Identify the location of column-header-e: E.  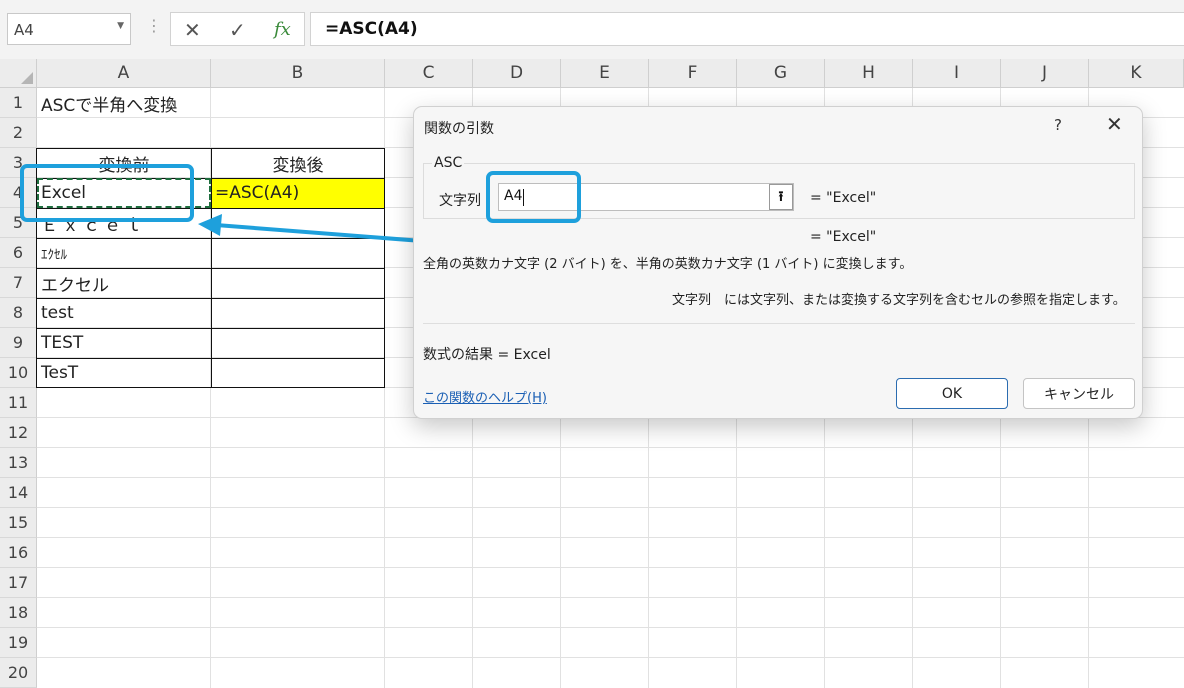
(605, 73).